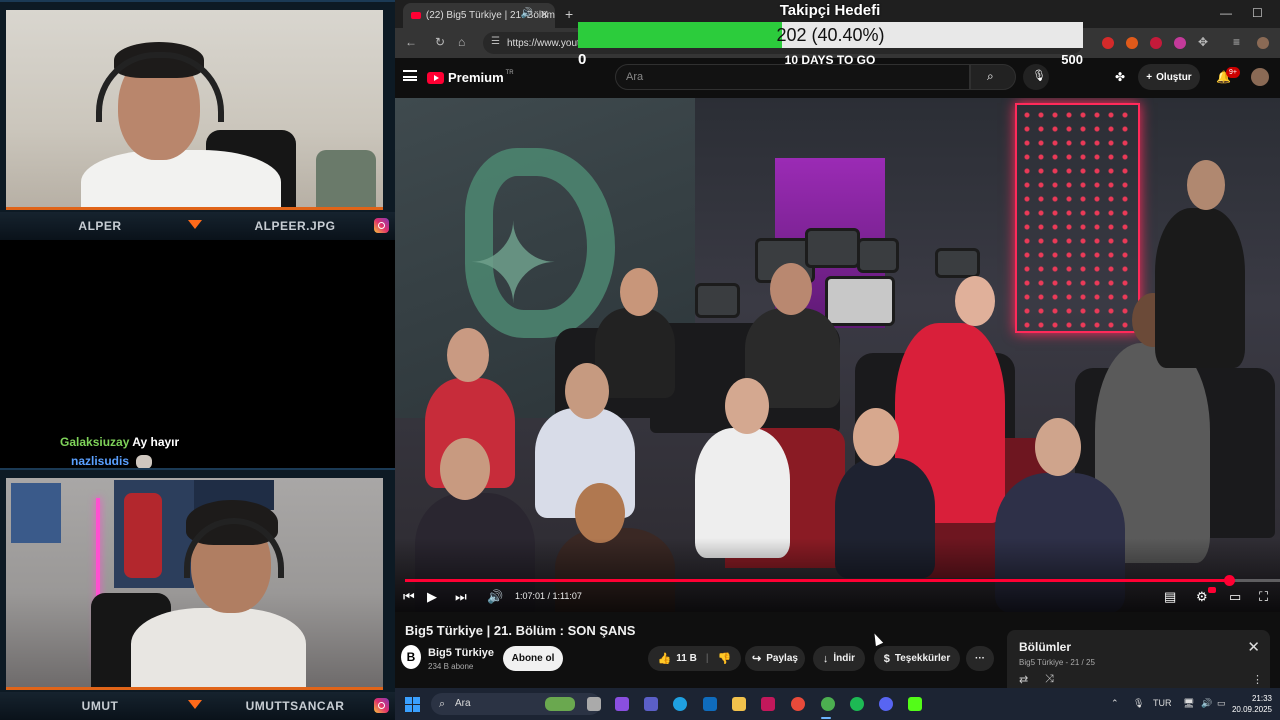 Image resolution: width=1280 pixels, height=720 pixels. What do you see at coordinates (1260, 77) in the screenshot?
I see `avatar` at bounding box center [1260, 77].